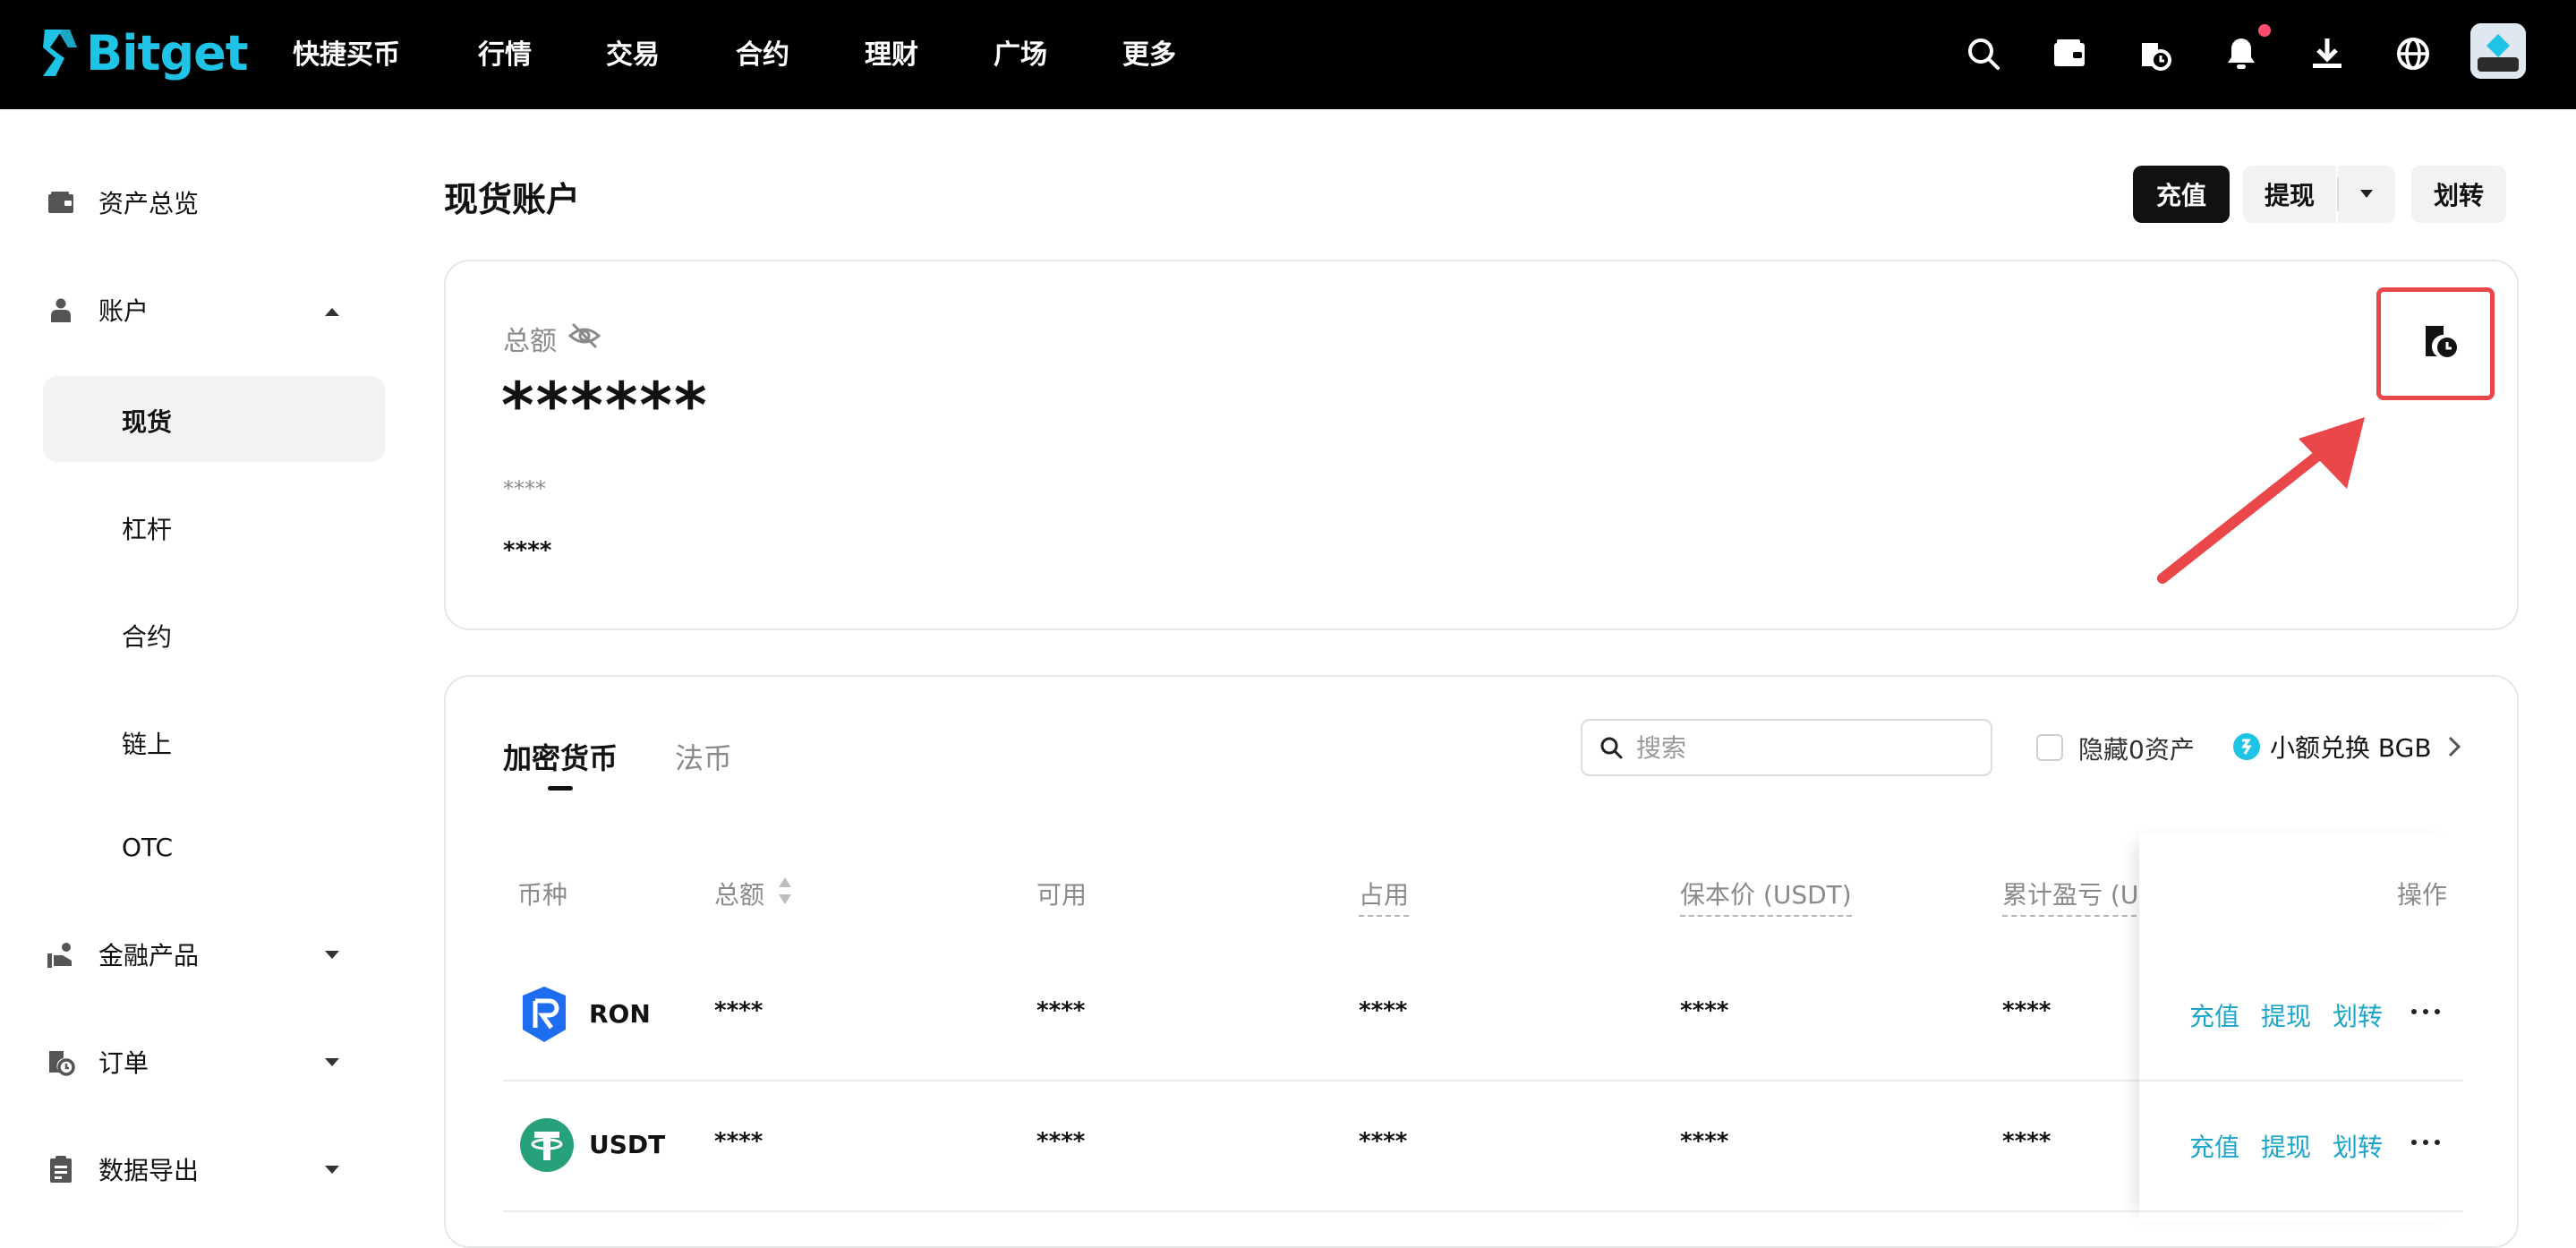 The height and width of the screenshot is (1248, 2576). Describe the element at coordinates (147, 847) in the screenshot. I see `sidebar-subitem-otc: OTC` at that location.